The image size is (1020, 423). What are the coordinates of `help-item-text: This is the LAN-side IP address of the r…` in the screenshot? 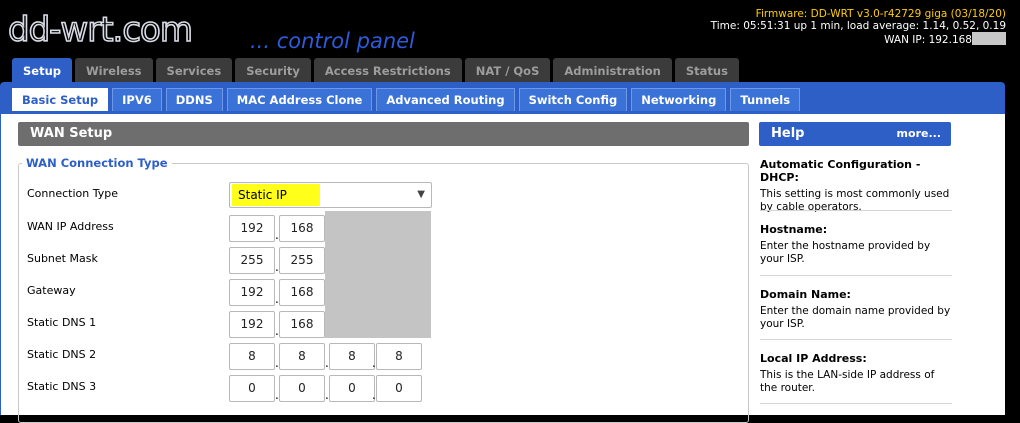 It's located at (847, 381).